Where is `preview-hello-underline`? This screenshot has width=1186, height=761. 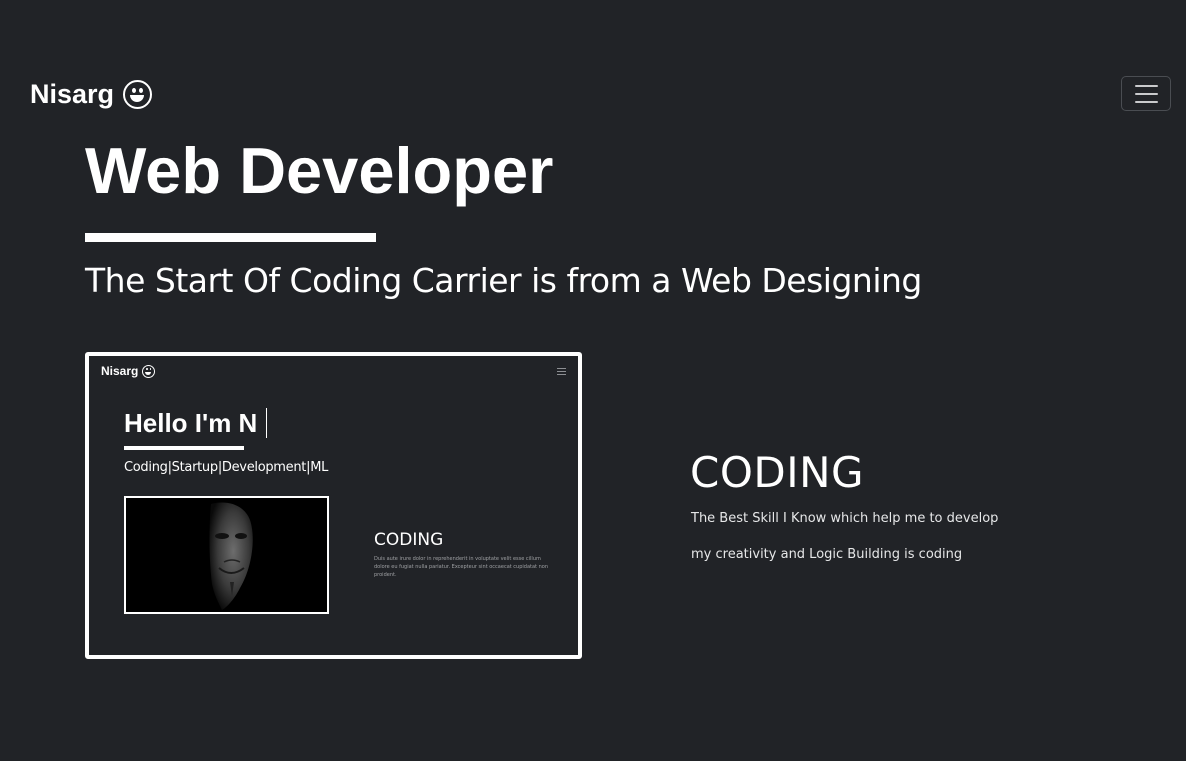 preview-hello-underline is located at coordinates (184, 448).